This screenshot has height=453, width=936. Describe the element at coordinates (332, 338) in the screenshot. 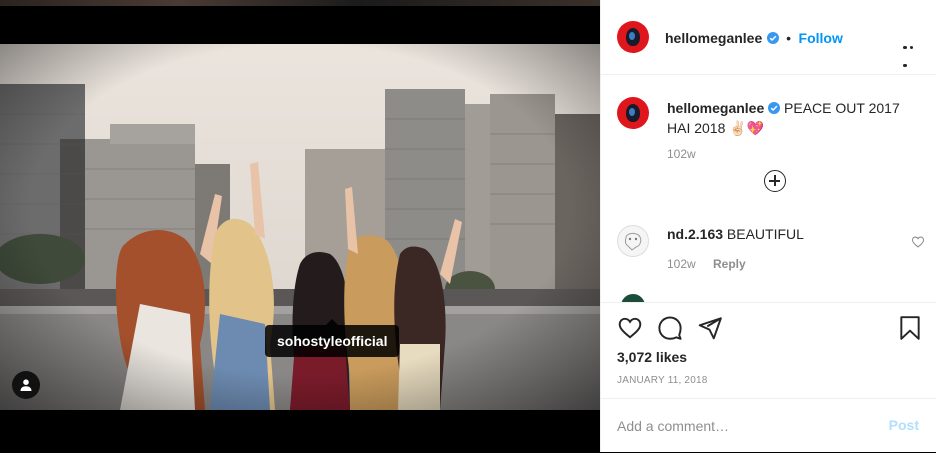

I see `user-tag-label: sohostyleofficial` at that location.